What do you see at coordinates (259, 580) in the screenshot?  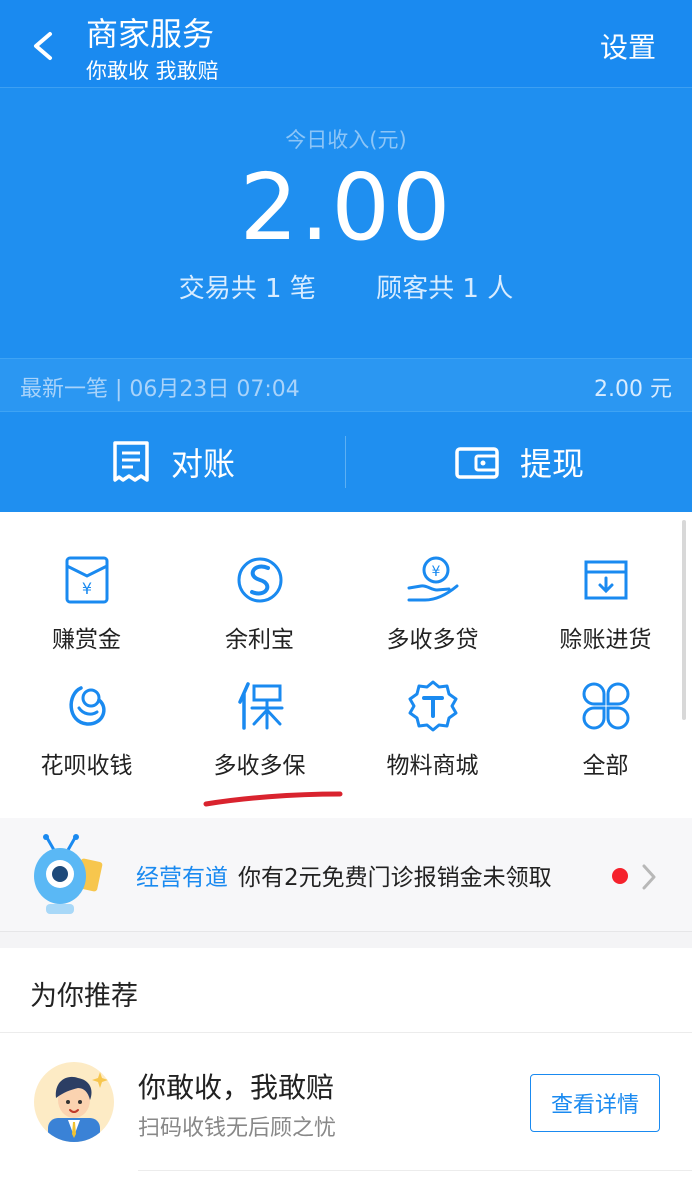 I see `yulibao-icon` at bounding box center [259, 580].